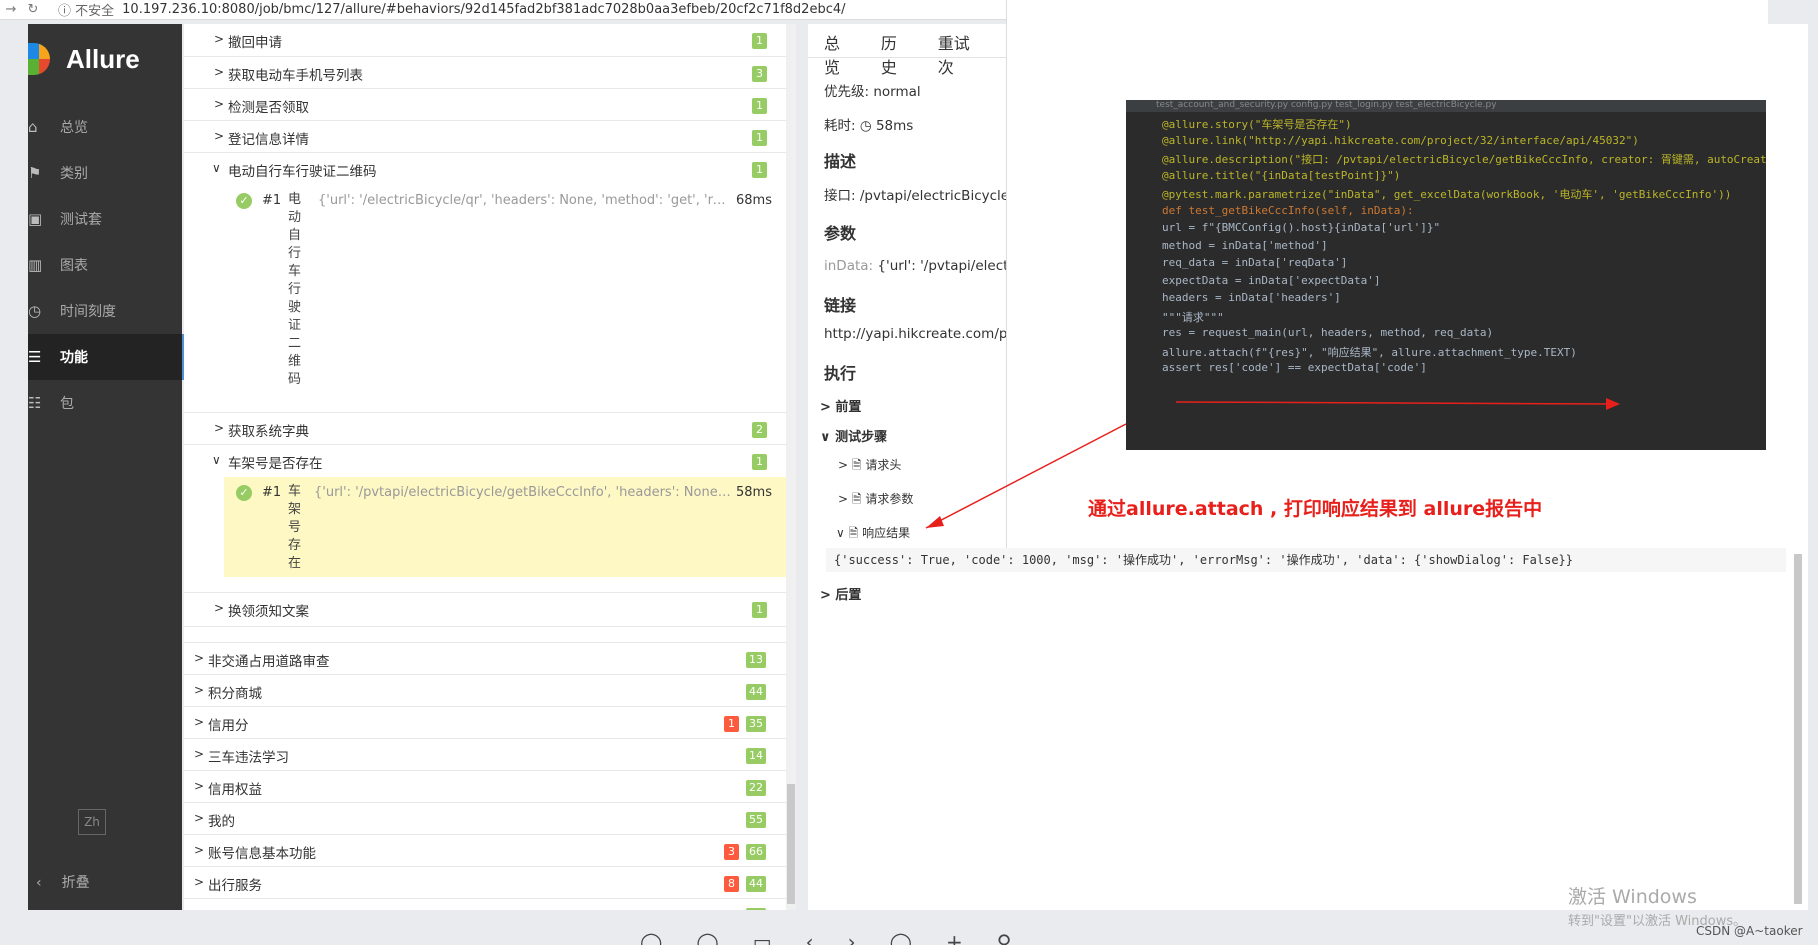 Image resolution: width=1818 pixels, height=945 pixels. I want to click on csdn-credit: CSDN @A~taoker, so click(1749, 931).